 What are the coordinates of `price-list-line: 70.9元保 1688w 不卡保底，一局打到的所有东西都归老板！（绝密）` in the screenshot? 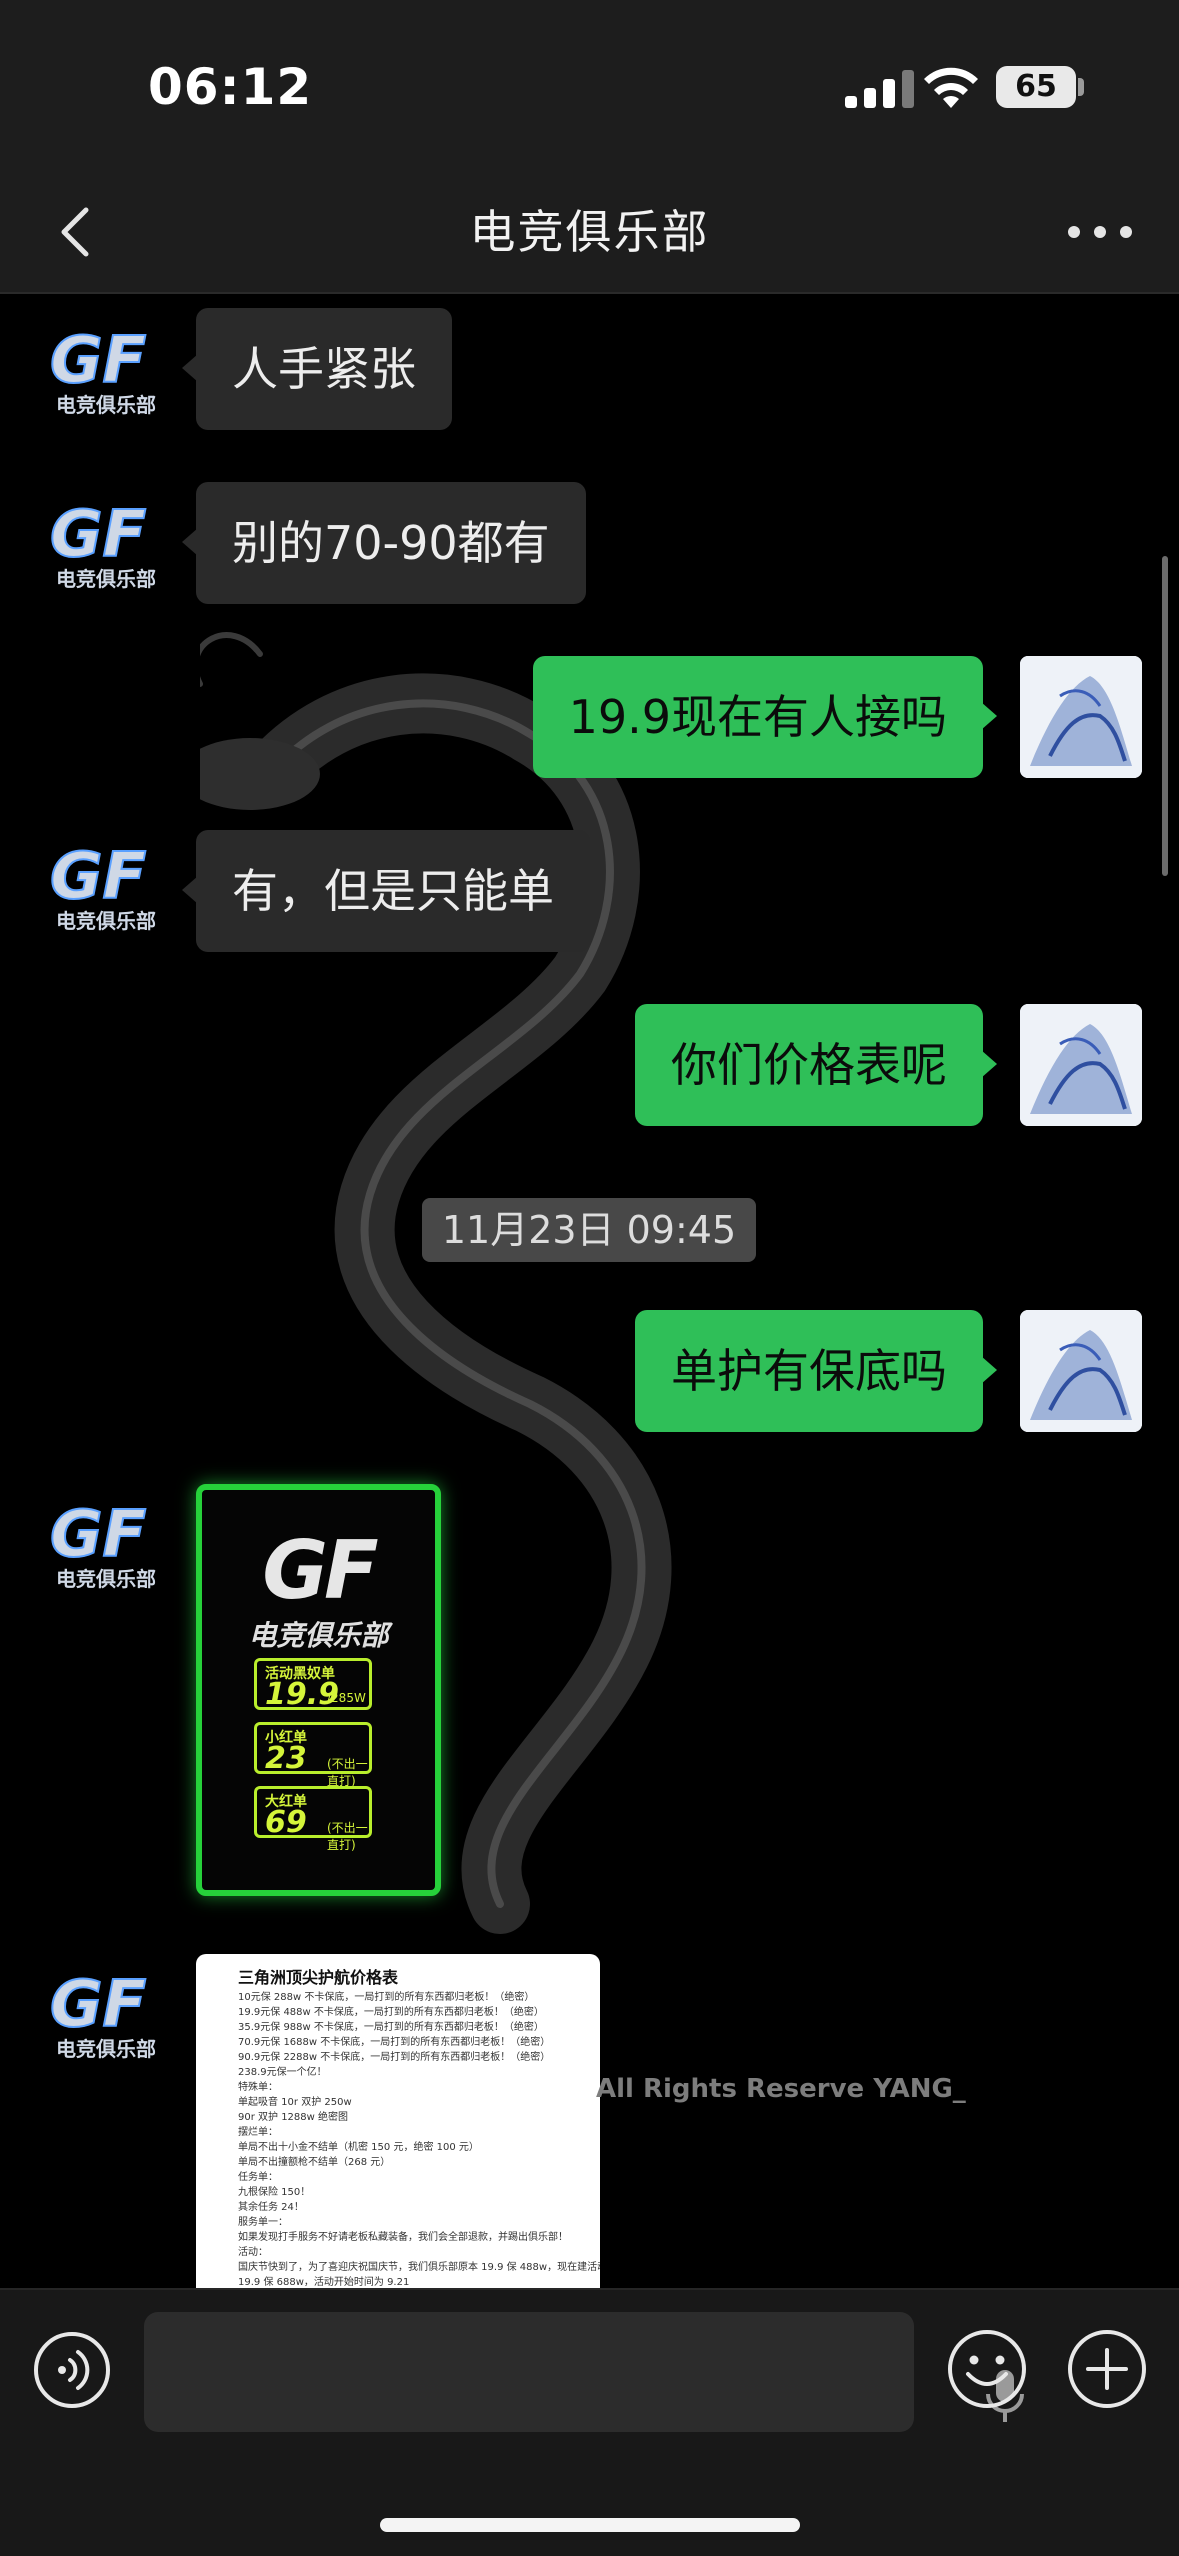 It's located at (394, 2042).